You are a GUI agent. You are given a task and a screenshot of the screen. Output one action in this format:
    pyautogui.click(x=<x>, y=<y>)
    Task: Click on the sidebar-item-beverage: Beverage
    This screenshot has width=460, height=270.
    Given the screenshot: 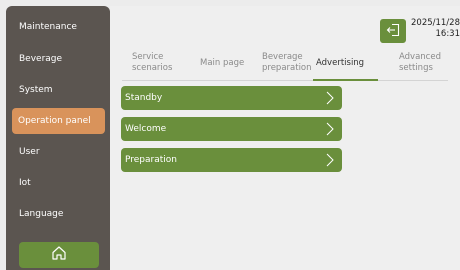 What is the action you would take?
    pyautogui.click(x=56, y=59)
    